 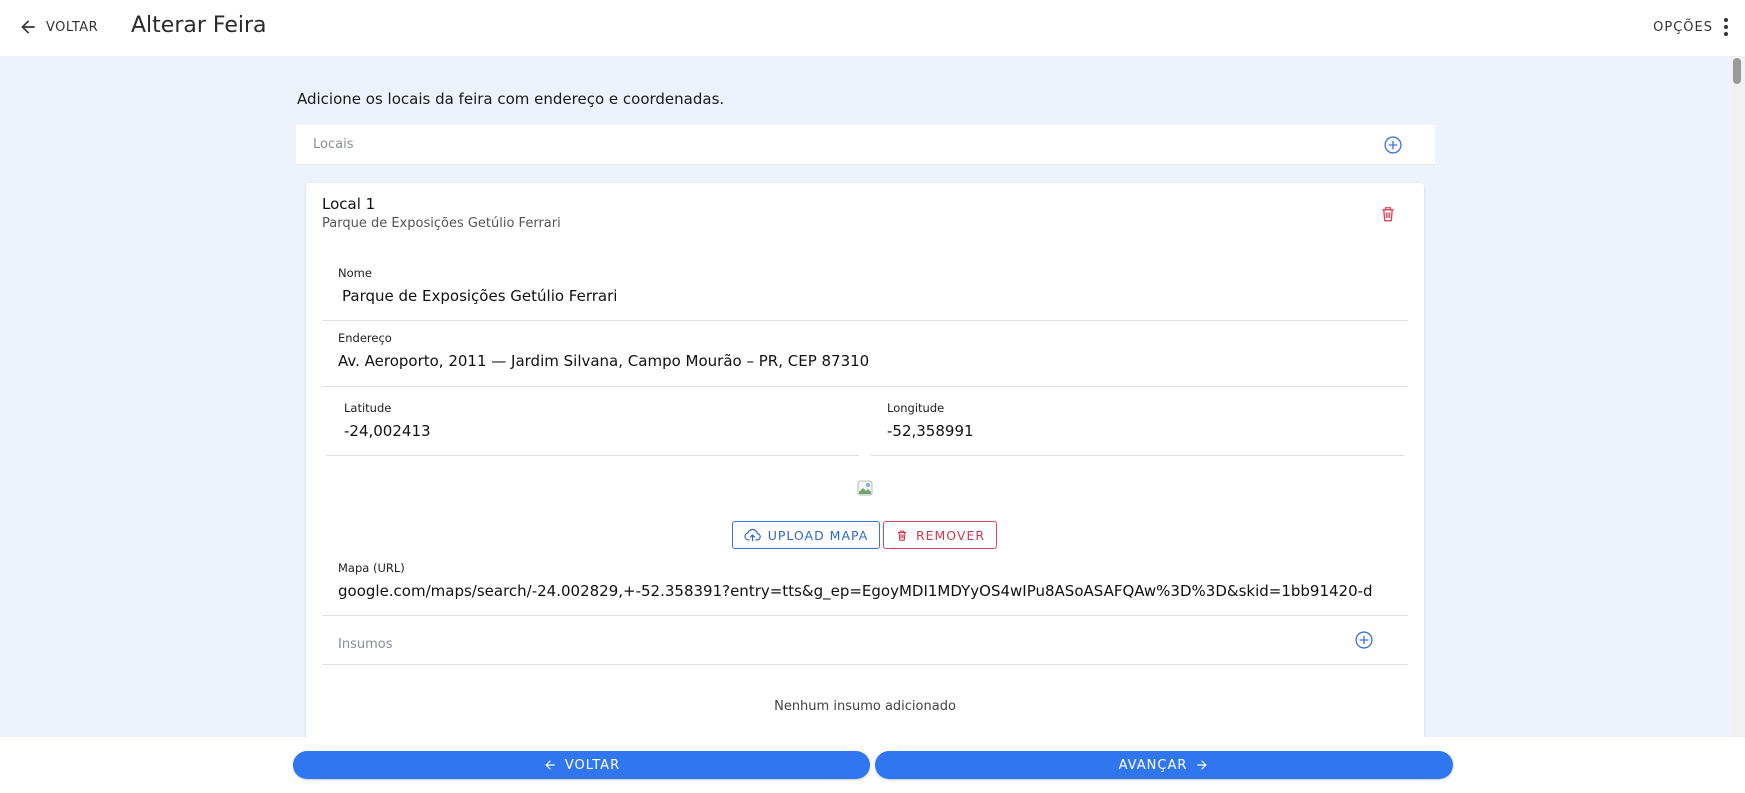 What do you see at coordinates (441, 223) in the screenshot?
I see `local-subtitle: Parque de Exposições Getúlio Ferrari` at bounding box center [441, 223].